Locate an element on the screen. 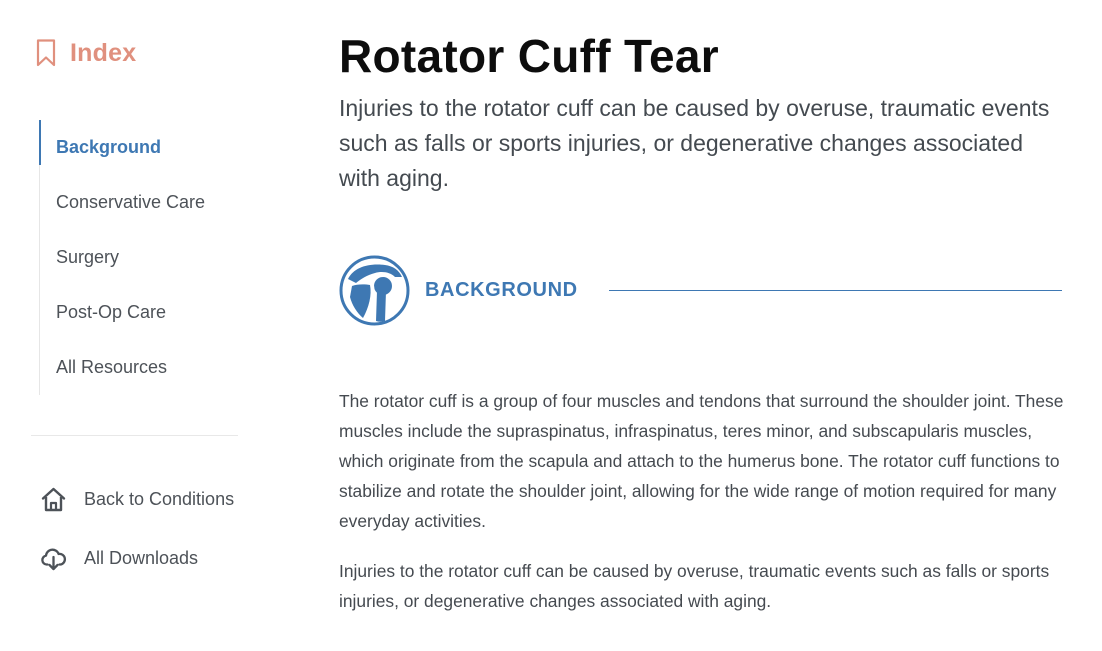 Image resolution: width=1102 pixels, height=651 pixels. shoulder-joint-icon is located at coordinates (374, 290).